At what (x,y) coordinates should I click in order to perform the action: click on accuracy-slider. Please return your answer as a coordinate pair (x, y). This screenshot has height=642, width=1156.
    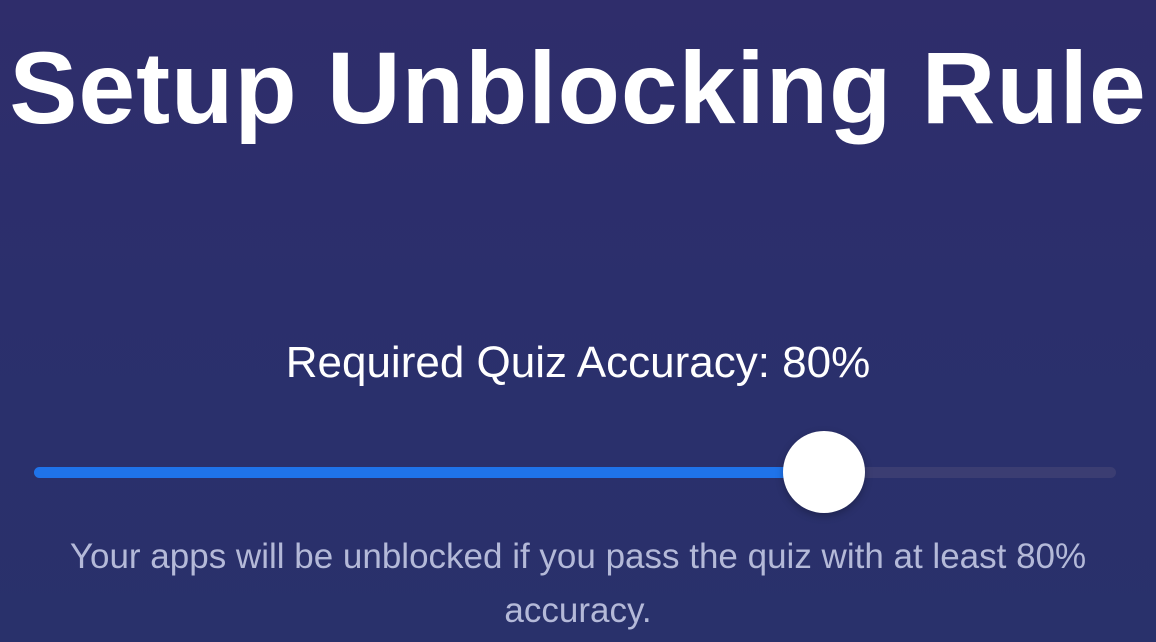
    Looking at the image, I should click on (575, 472).